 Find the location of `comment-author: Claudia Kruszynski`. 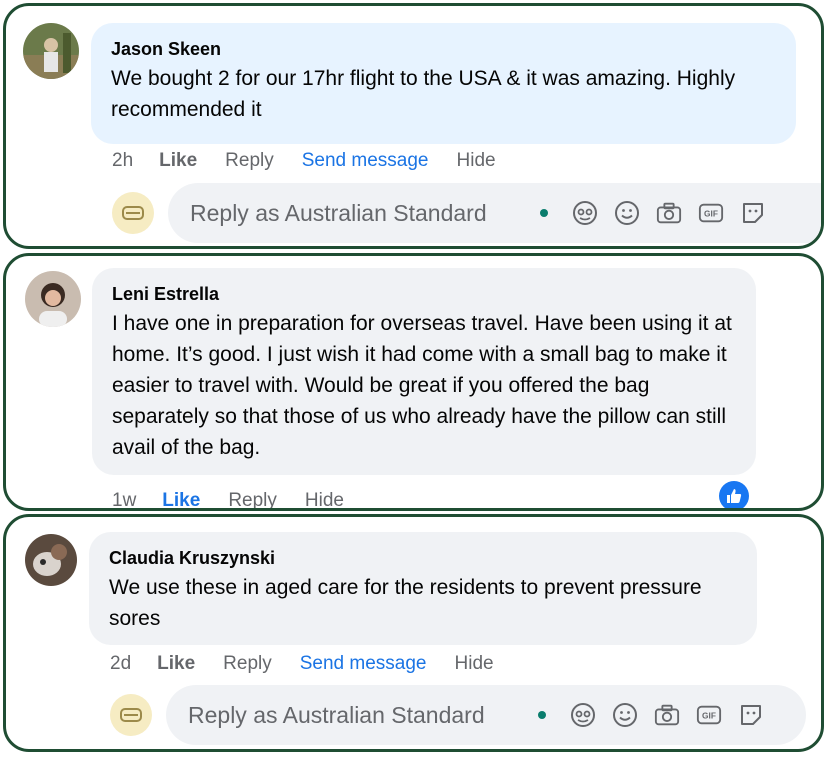

comment-author: Claudia Kruszynski is located at coordinates (423, 558).